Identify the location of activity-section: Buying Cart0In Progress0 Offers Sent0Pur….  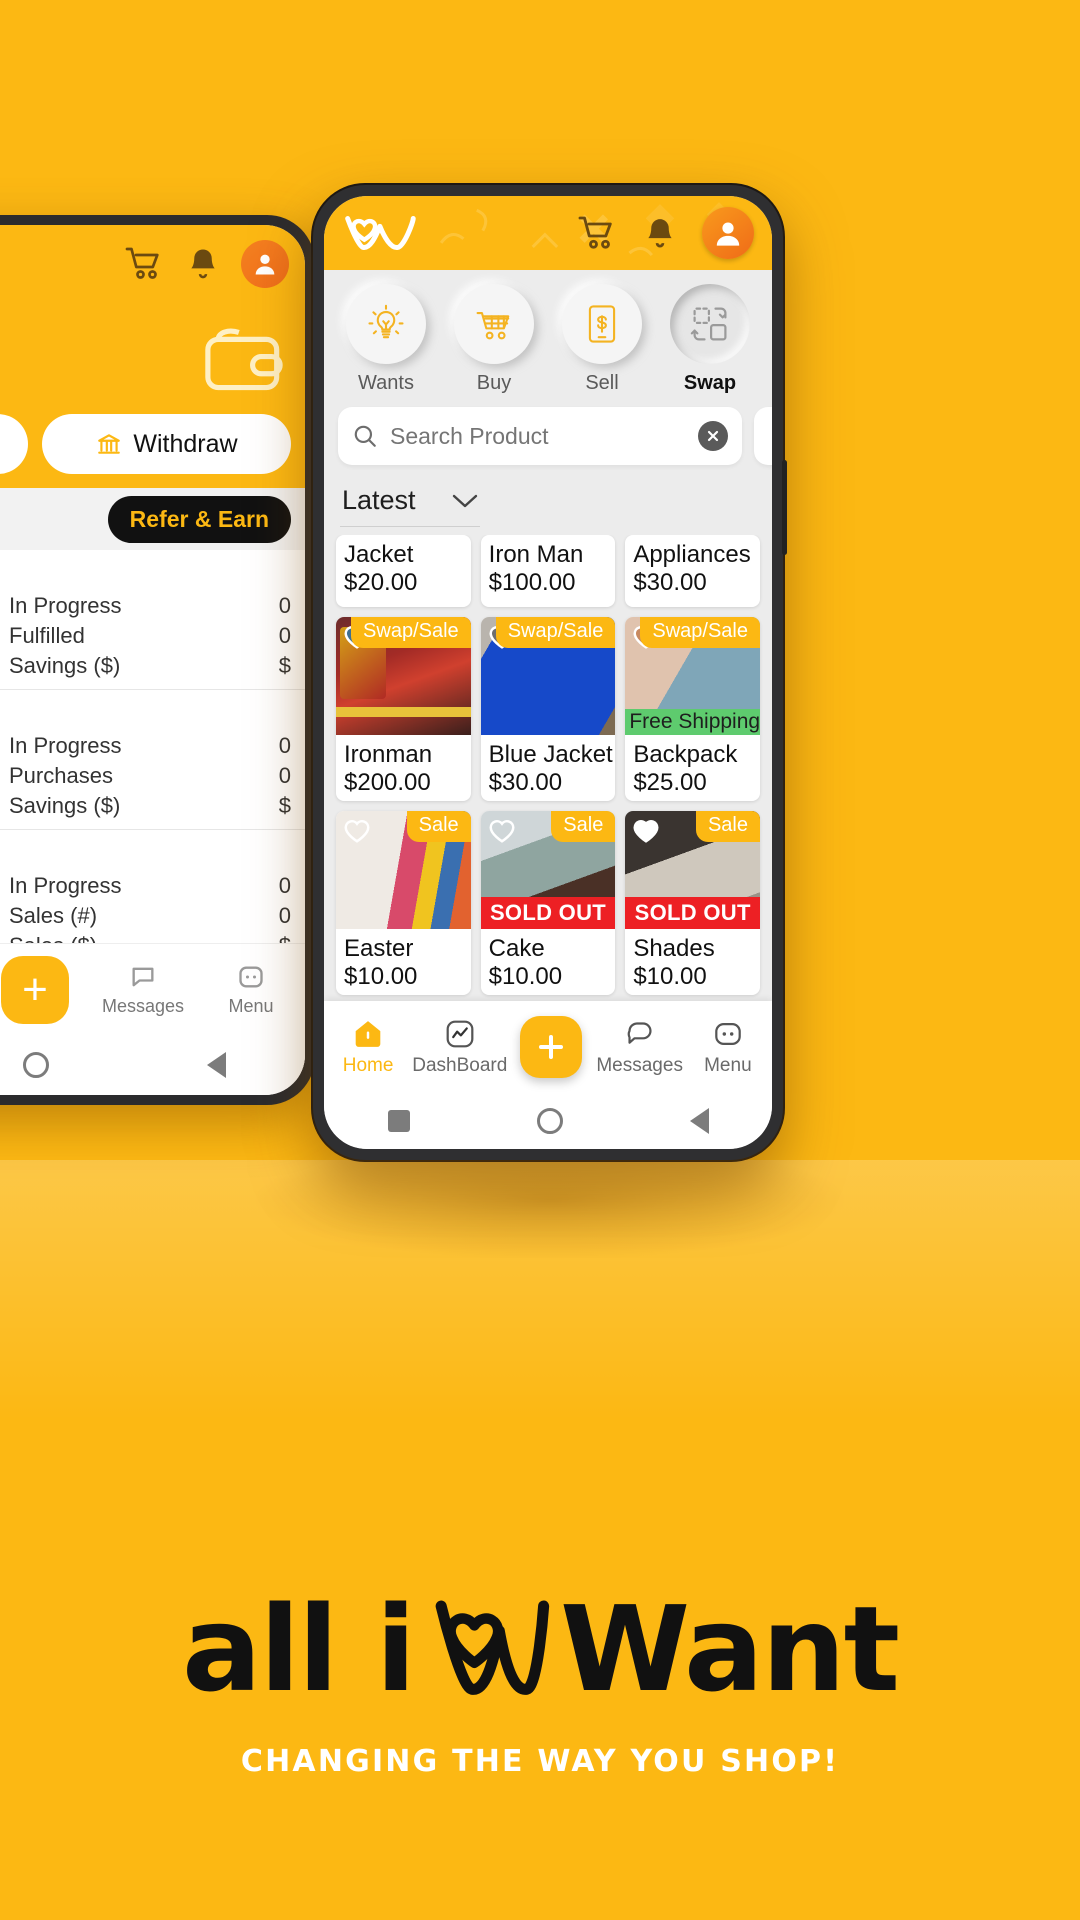
(152, 760).